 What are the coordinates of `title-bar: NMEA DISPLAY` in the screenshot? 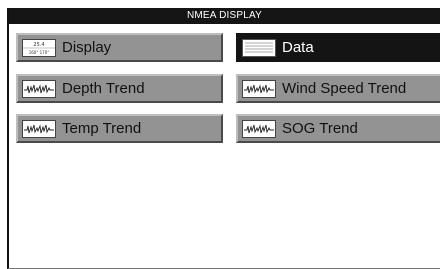 It's located at (224, 16).